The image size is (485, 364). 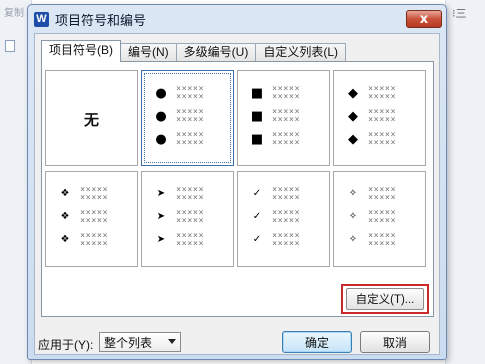 What do you see at coordinates (10, 46) in the screenshot?
I see `document-icon` at bounding box center [10, 46].